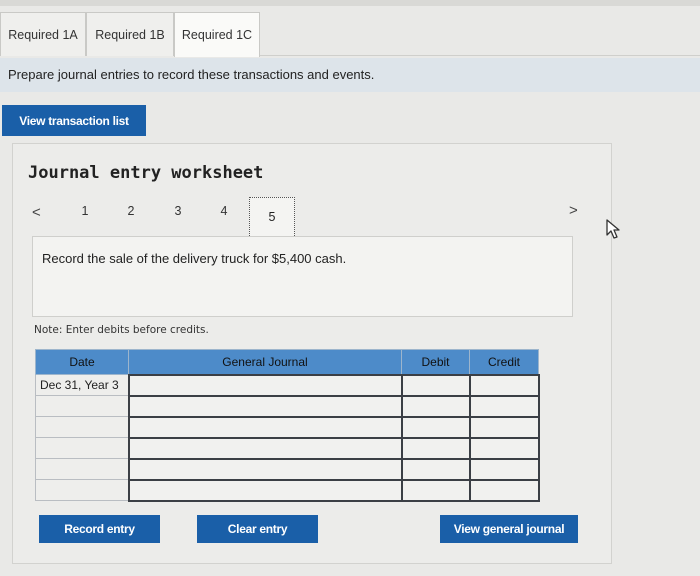 This screenshot has width=700, height=576. What do you see at coordinates (217, 34) in the screenshot?
I see `tab-required-1c: Required 1C` at bounding box center [217, 34].